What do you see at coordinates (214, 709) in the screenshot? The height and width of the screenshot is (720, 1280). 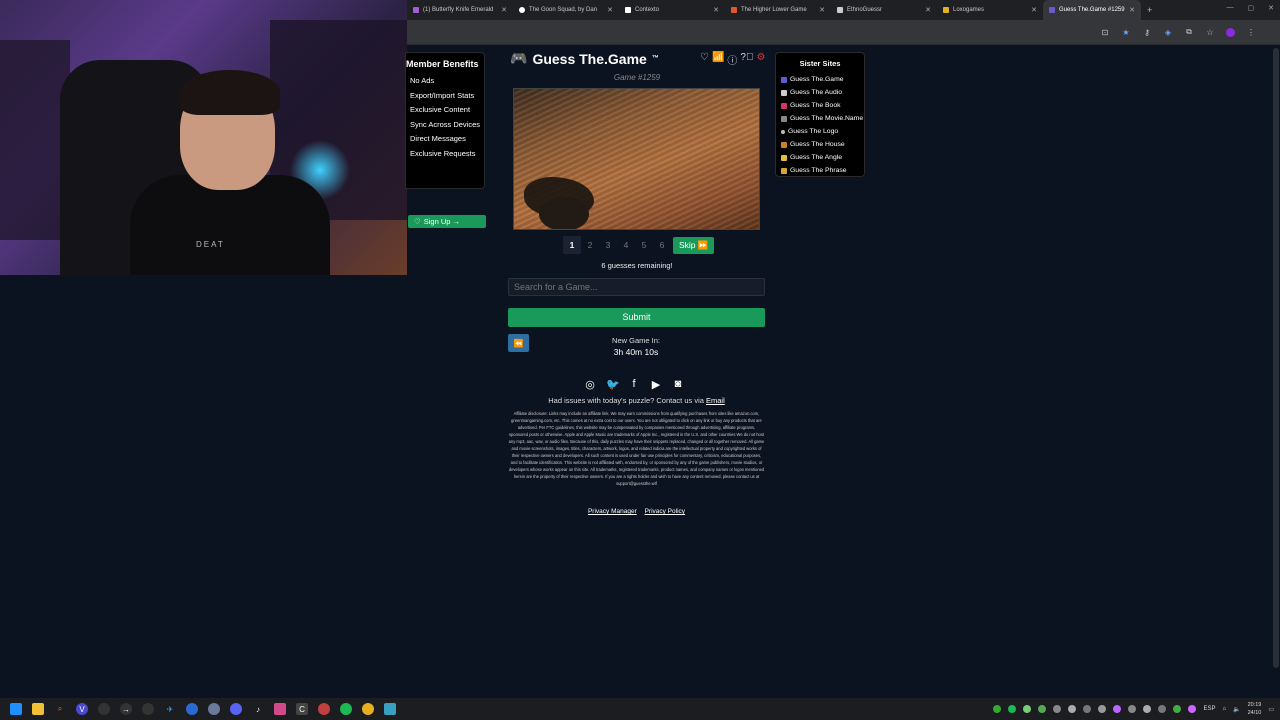 I see `app-grey-icon` at bounding box center [214, 709].